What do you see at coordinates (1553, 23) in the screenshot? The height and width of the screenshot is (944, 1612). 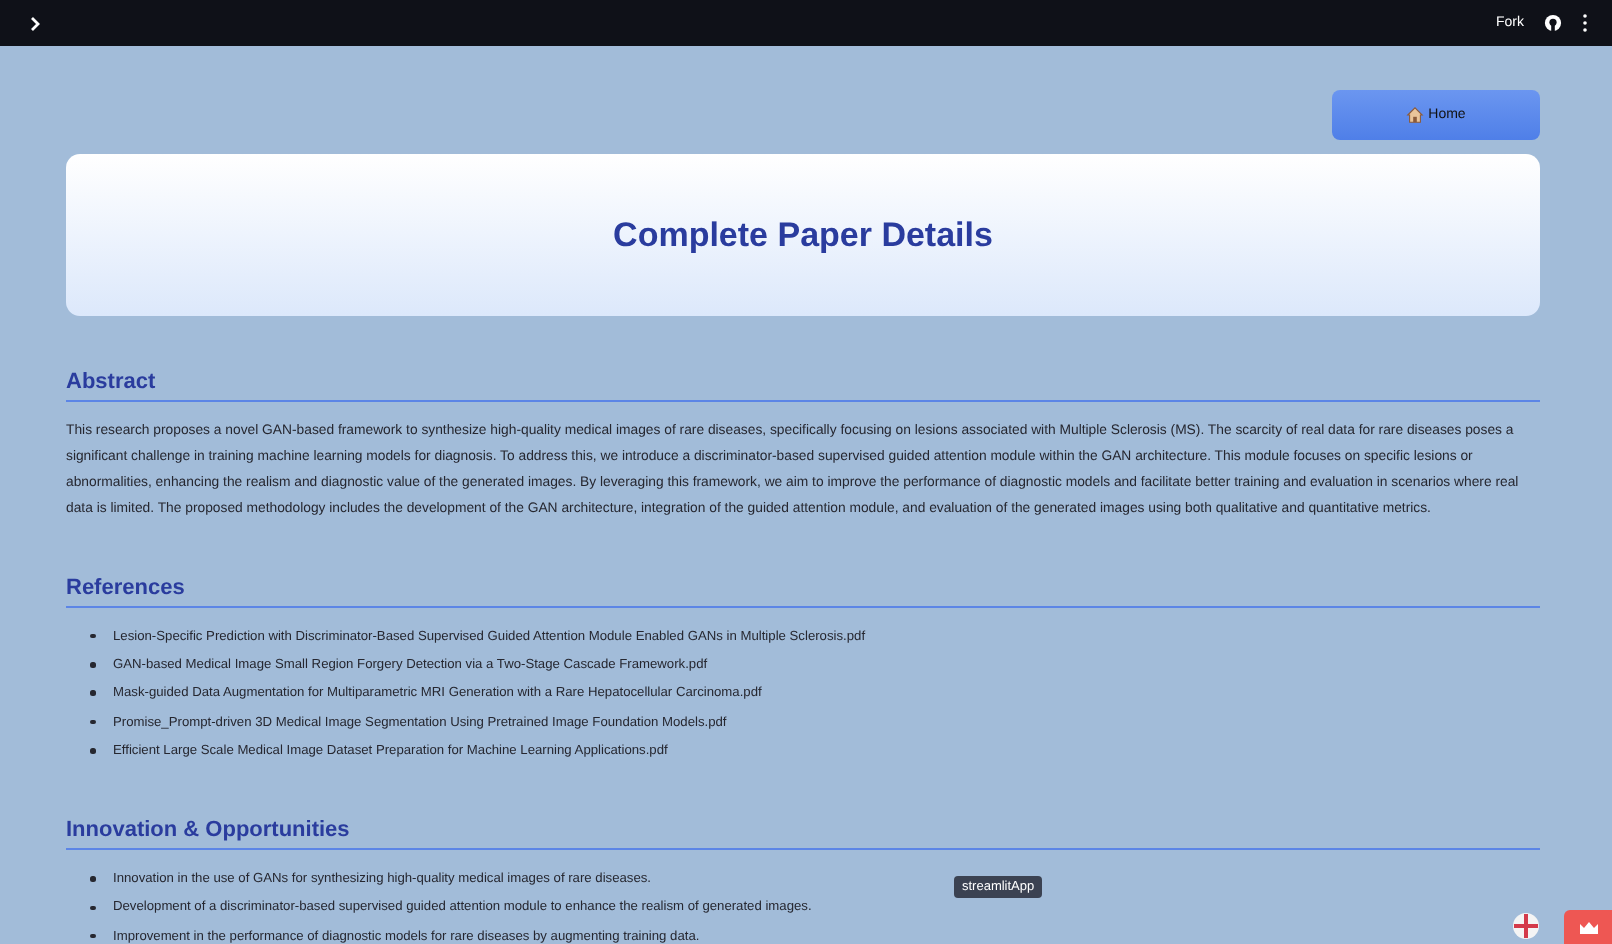 I see `github-icon` at bounding box center [1553, 23].